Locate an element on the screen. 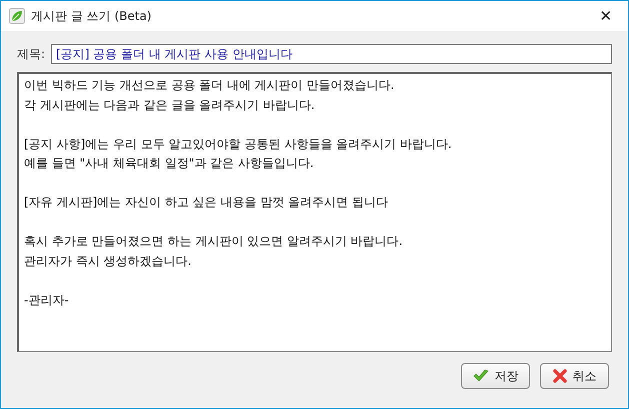 Image resolution: width=629 pixels, height=409 pixels. close-button: ✕ is located at coordinates (606, 16).